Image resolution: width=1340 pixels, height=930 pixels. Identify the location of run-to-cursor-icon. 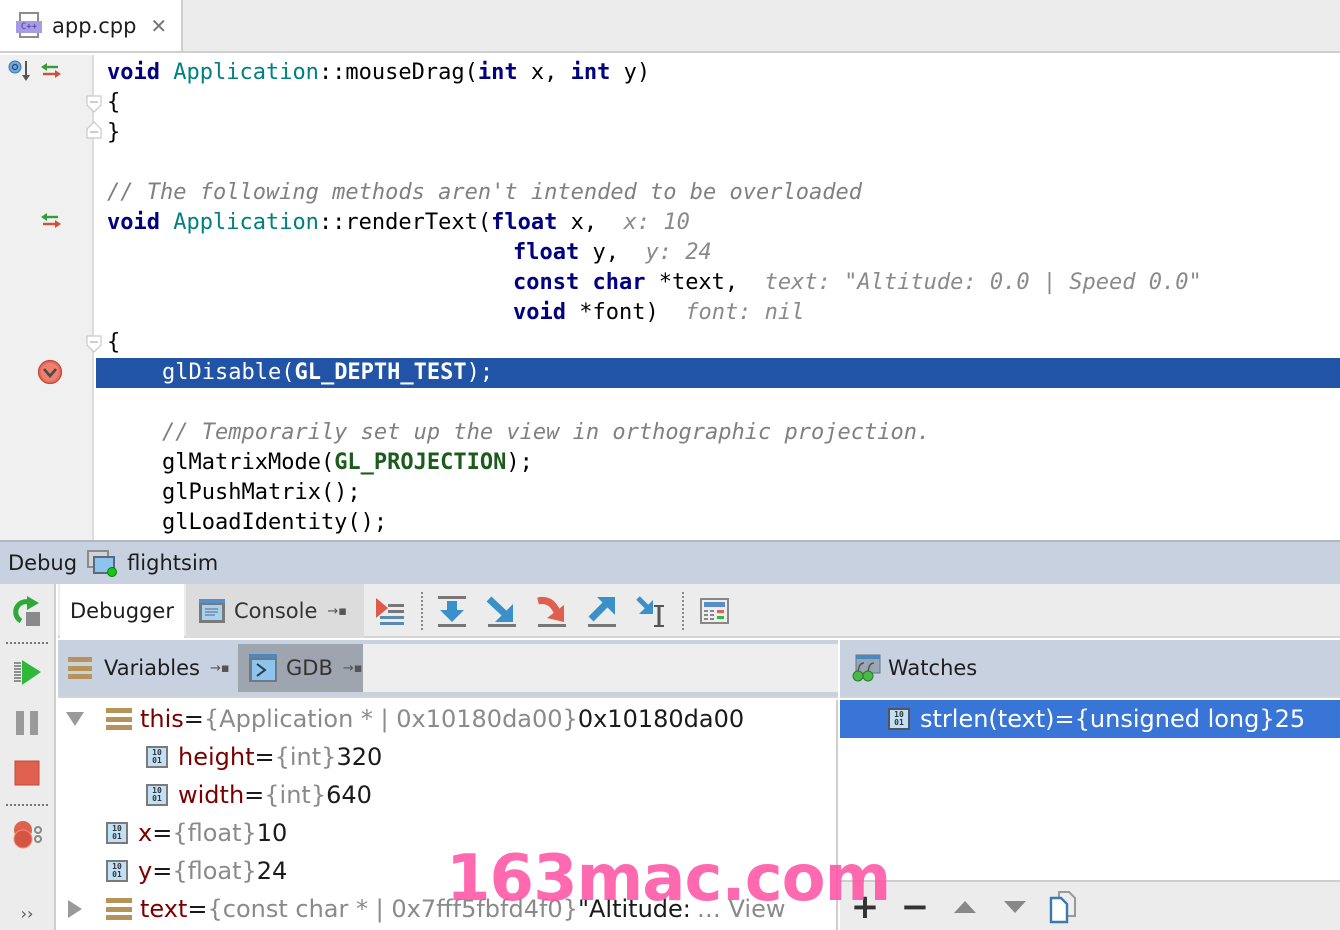
(652, 611).